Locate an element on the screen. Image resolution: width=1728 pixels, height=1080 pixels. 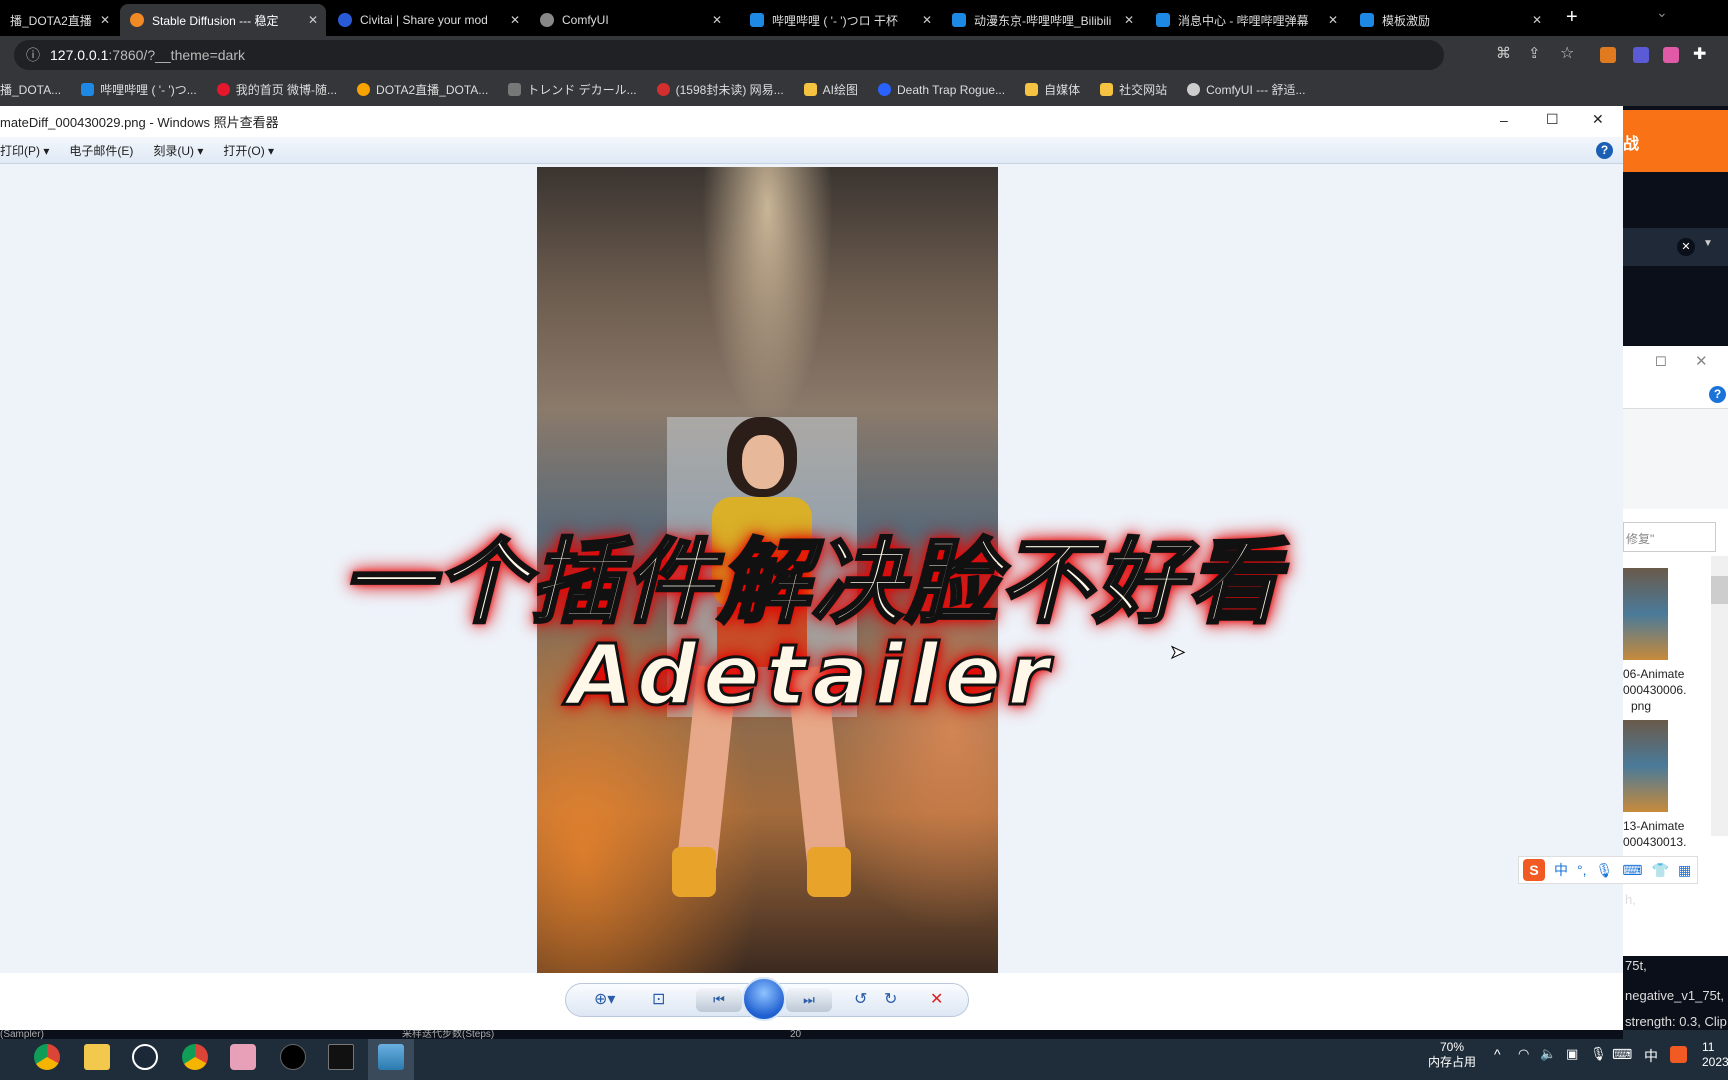
bookmark-folder: AI绘图 is located at coordinates (830, 89).